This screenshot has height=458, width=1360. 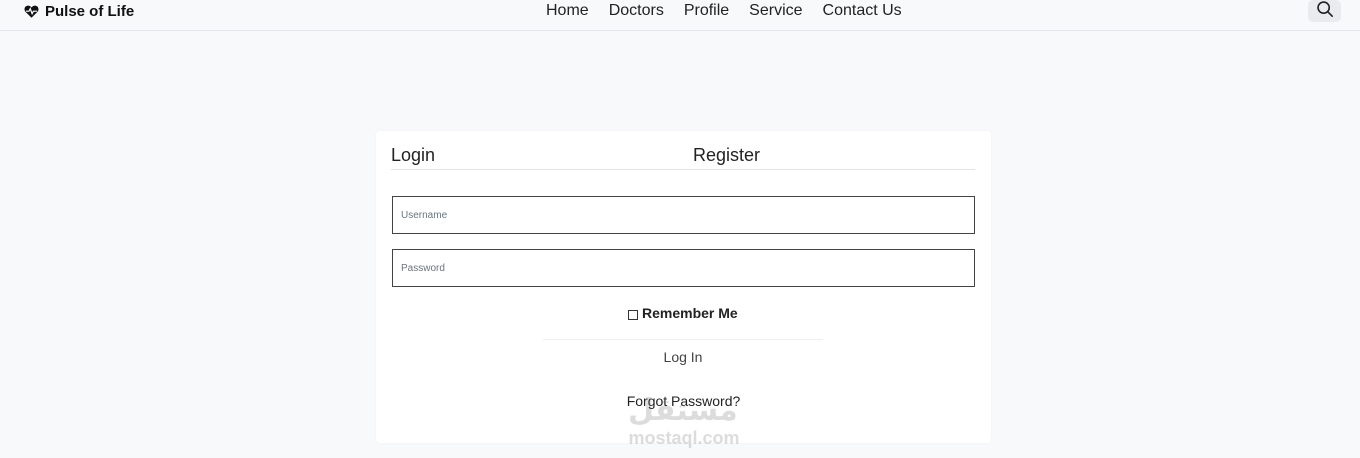 I want to click on nav-link-doctors: Doctors, so click(x=636, y=11).